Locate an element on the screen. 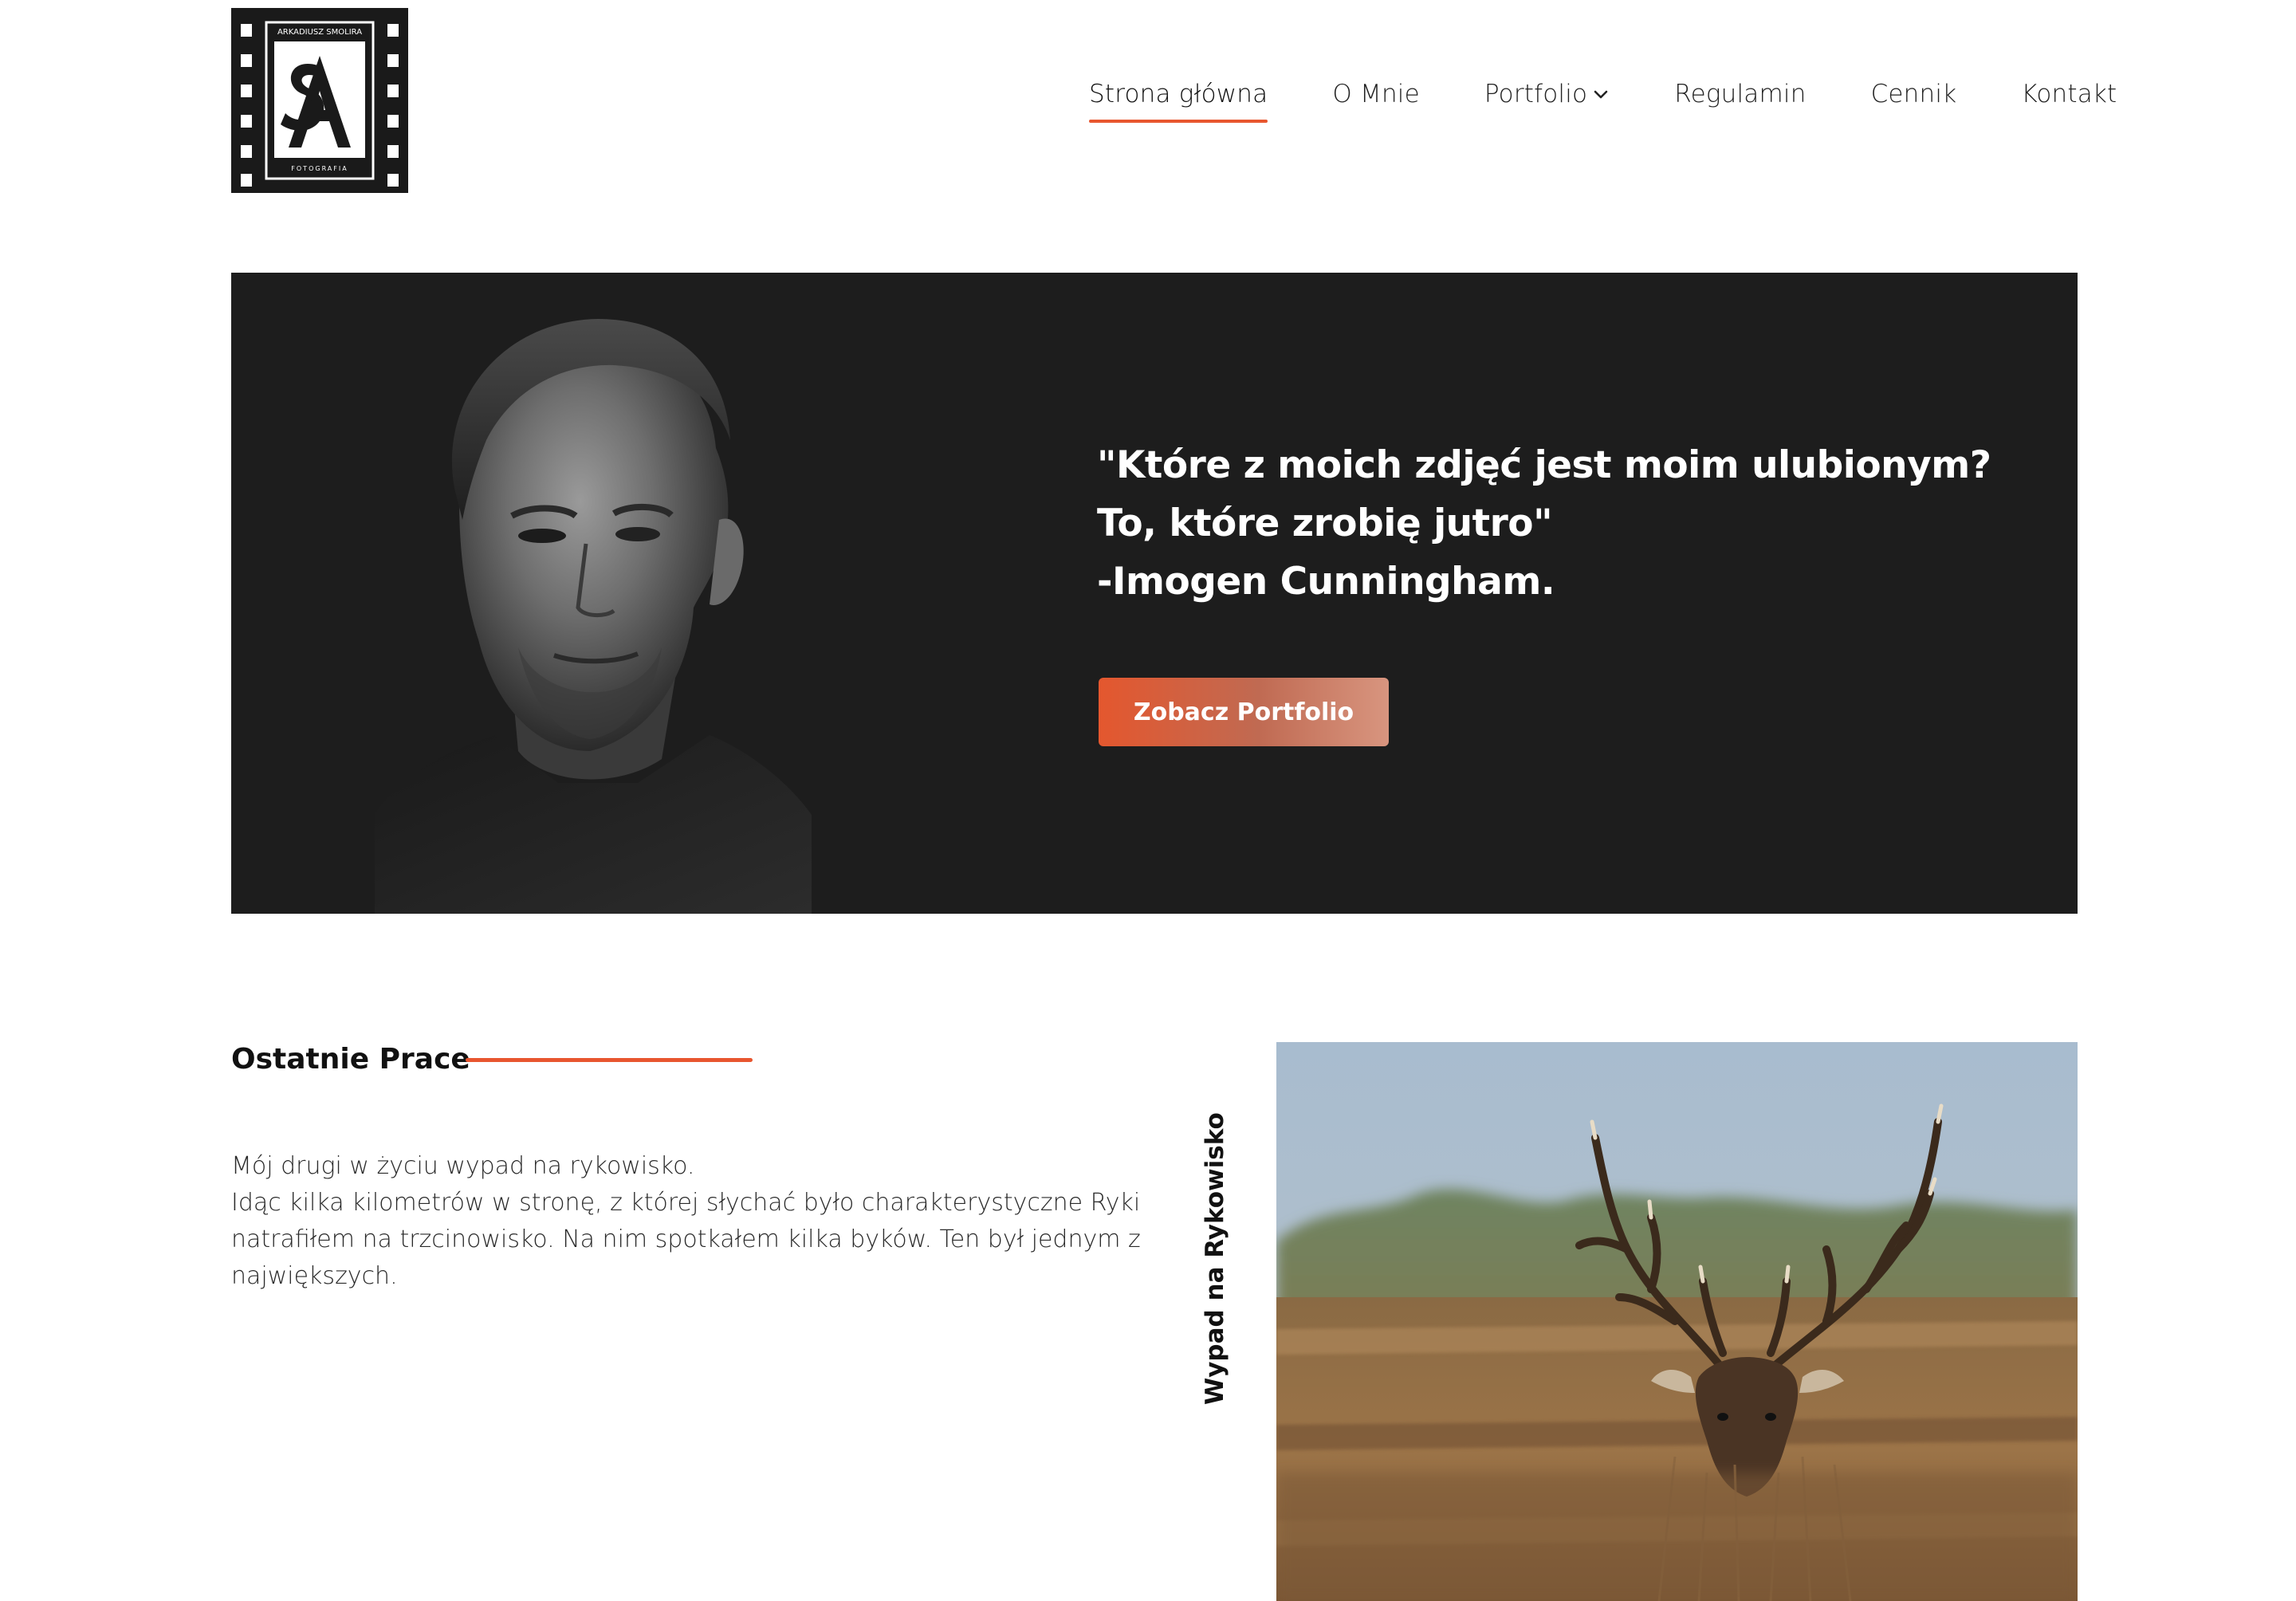 The height and width of the screenshot is (1601, 2296). nav-item-label: Regulamin is located at coordinates (1740, 94).